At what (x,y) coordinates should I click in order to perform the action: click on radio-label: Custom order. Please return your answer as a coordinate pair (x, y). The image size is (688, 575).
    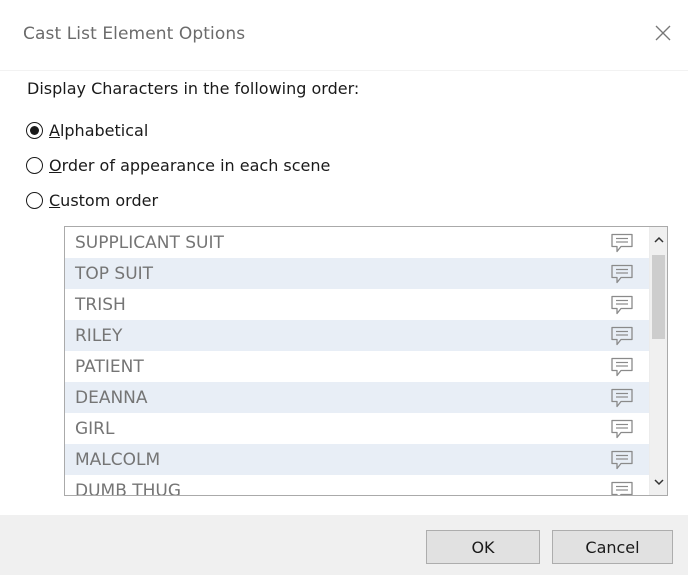
    Looking at the image, I should click on (104, 200).